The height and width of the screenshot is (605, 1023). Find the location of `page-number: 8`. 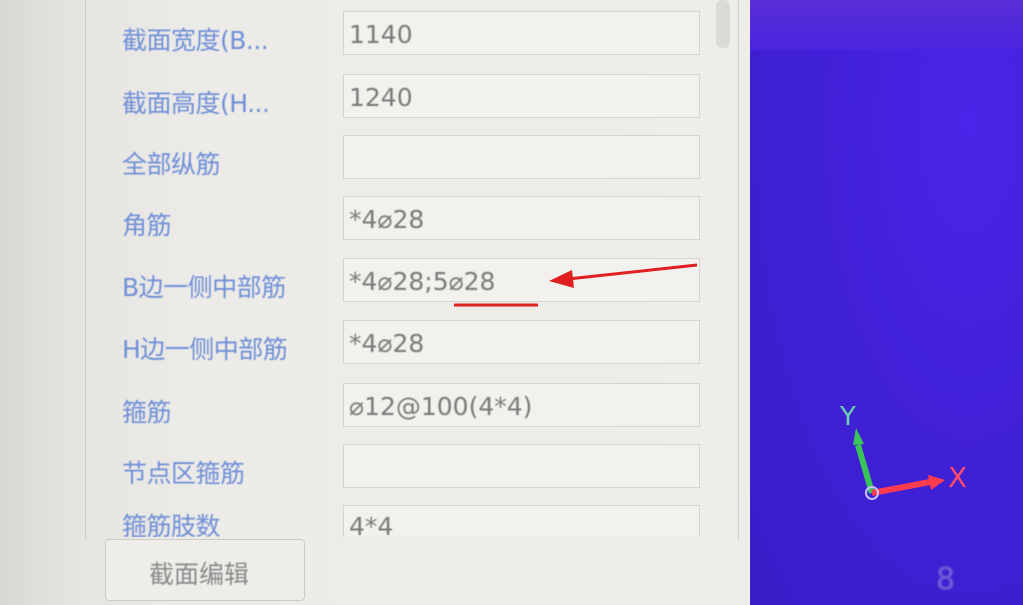

page-number: 8 is located at coordinates (946, 579).